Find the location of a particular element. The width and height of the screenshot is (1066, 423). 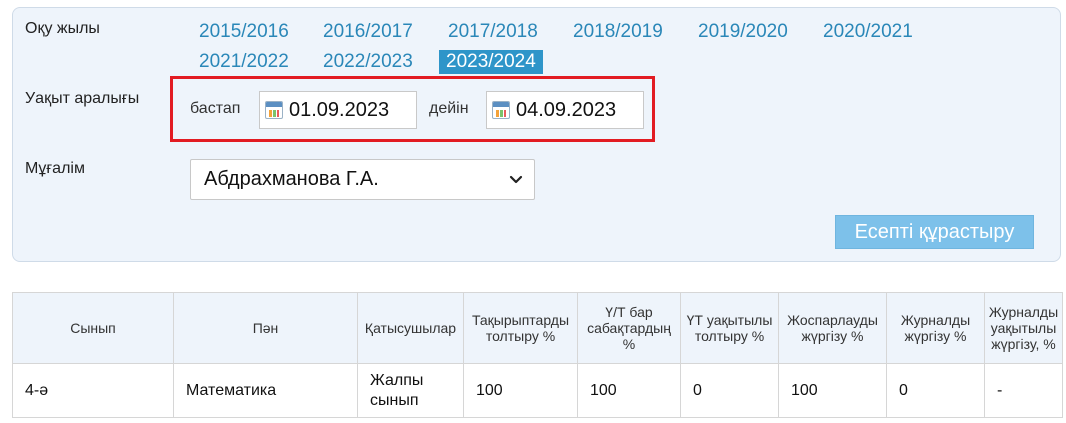

column-header: Журналды жүргізу % is located at coordinates (935, 328).